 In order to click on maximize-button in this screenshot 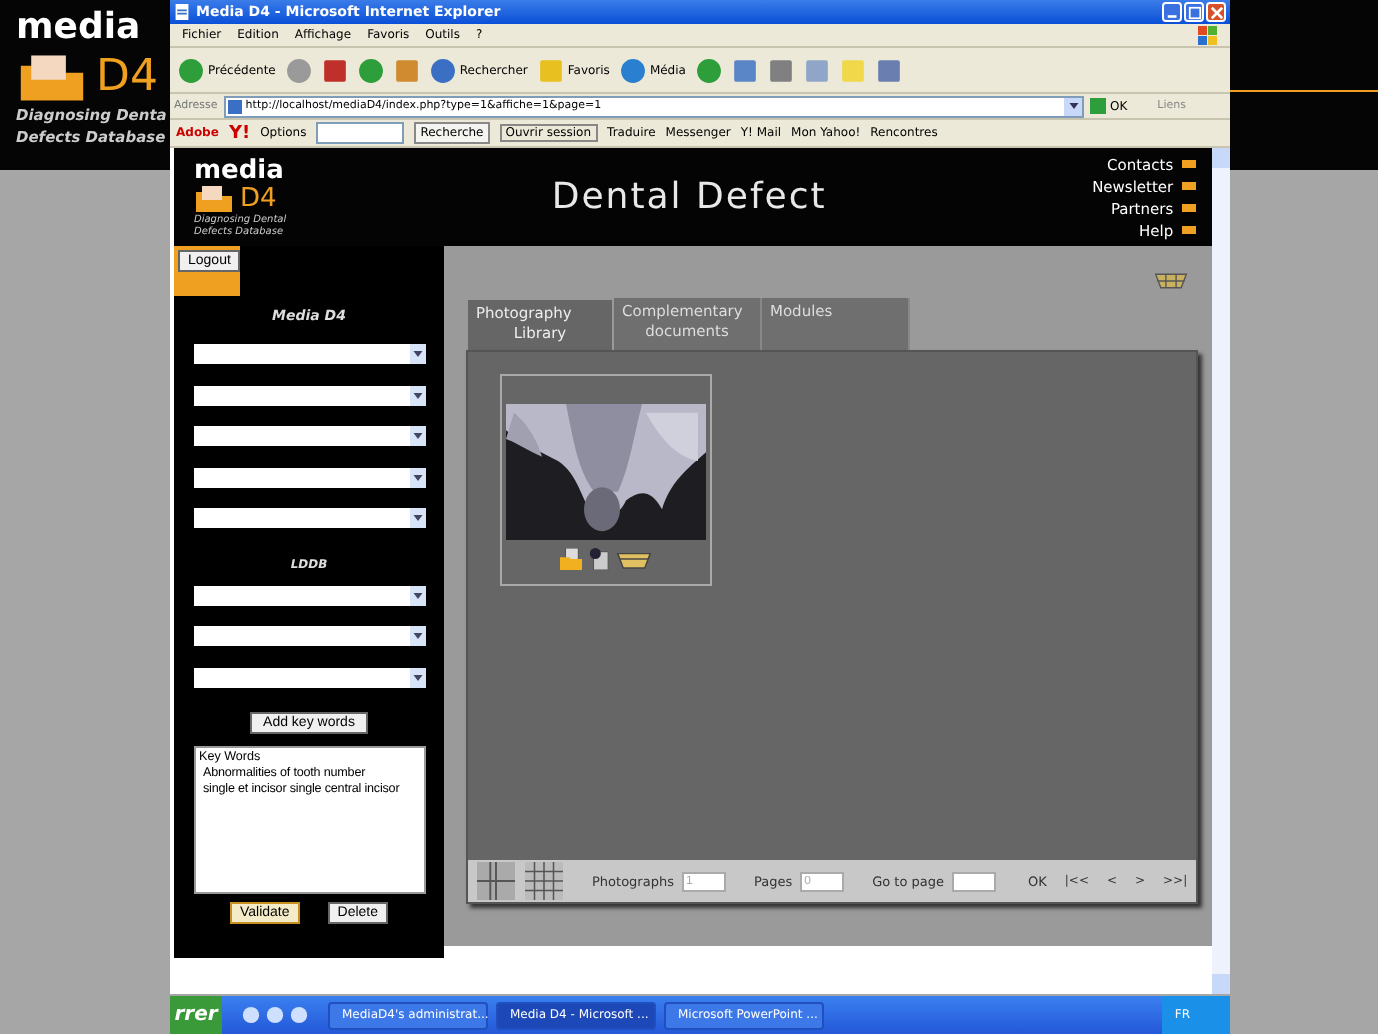, I will do `click(1194, 12)`.